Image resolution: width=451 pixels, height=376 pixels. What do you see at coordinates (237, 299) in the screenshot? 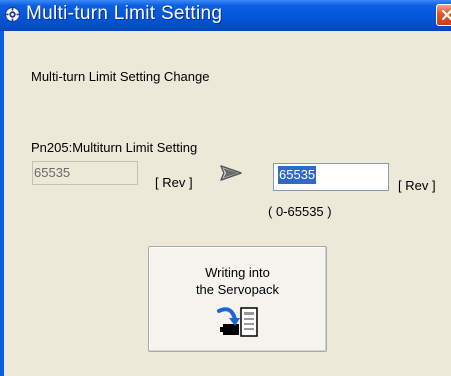
I see `write-servopack-button: Writing into the Servopack` at bounding box center [237, 299].